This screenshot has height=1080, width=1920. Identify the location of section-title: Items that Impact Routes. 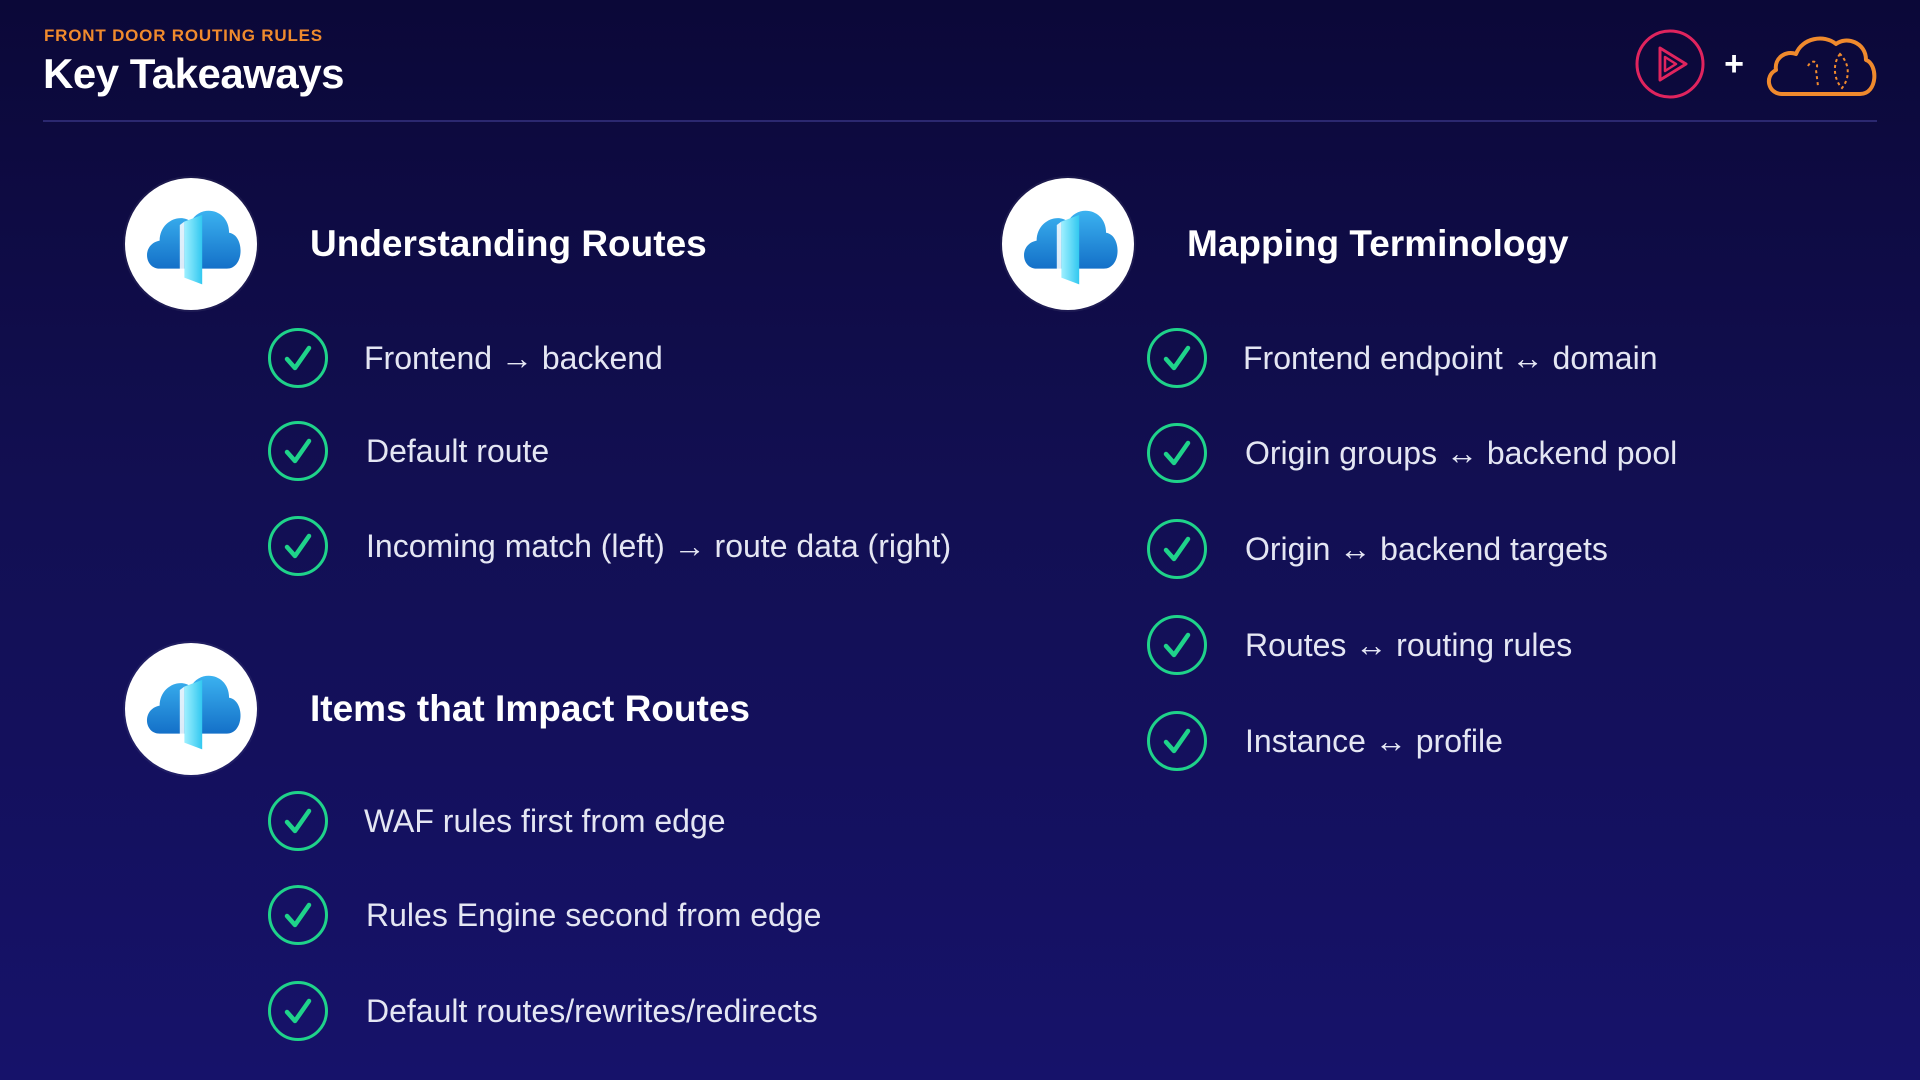
(530, 708).